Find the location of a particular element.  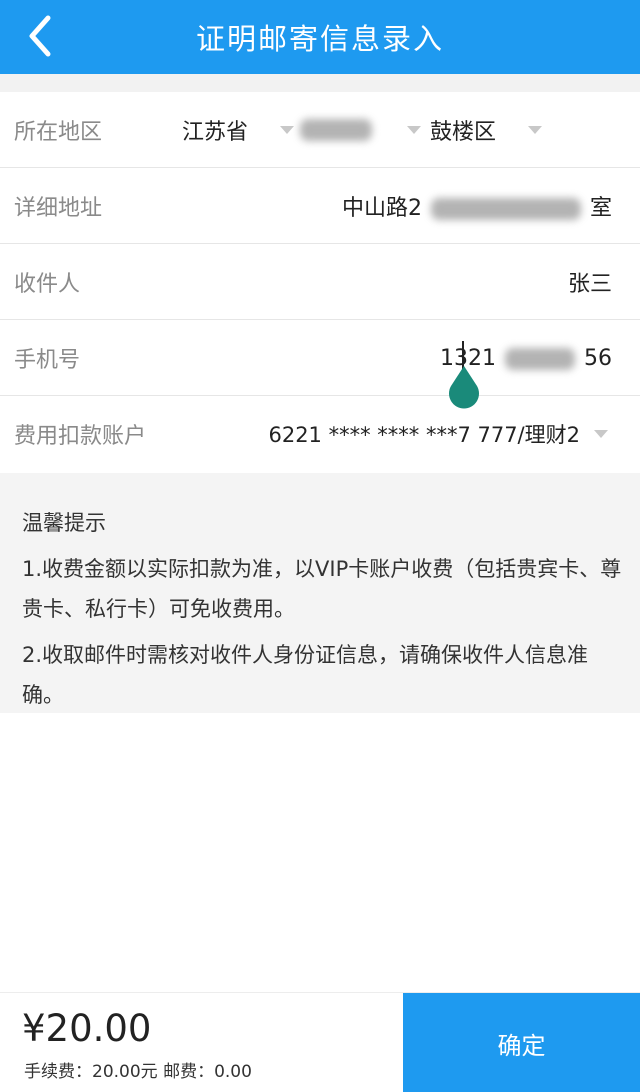

tips-title: 温馨提示 is located at coordinates (64, 523).